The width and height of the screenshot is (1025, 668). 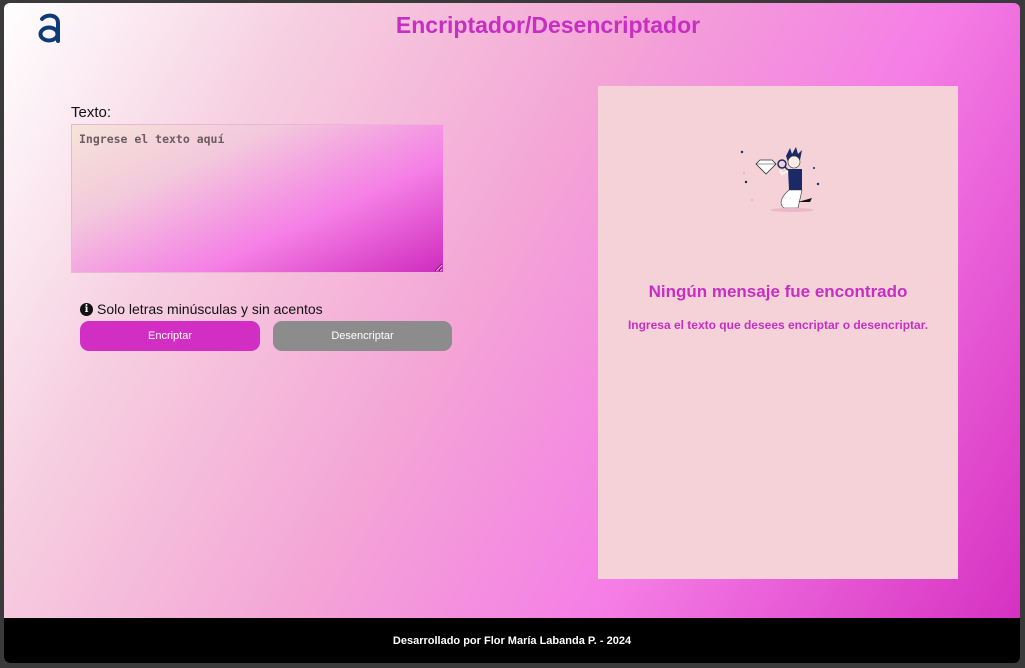 What do you see at coordinates (780, 179) in the screenshot?
I see `person-with-magnifier-illustration` at bounding box center [780, 179].